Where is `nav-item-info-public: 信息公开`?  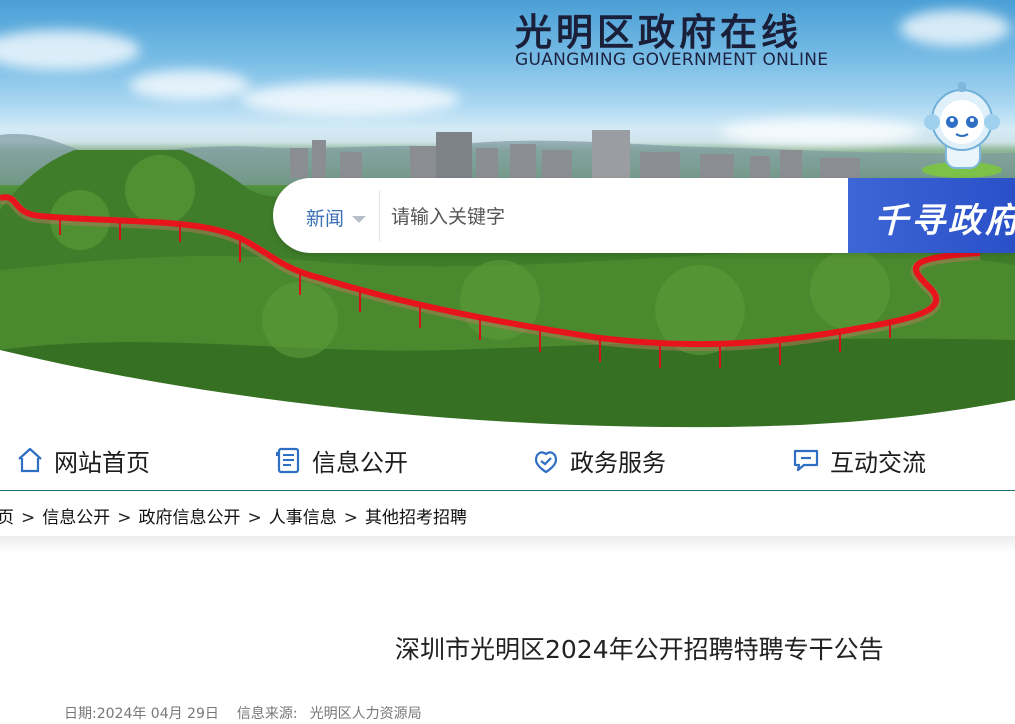
nav-item-info-public: 信息公开 is located at coordinates (341, 460).